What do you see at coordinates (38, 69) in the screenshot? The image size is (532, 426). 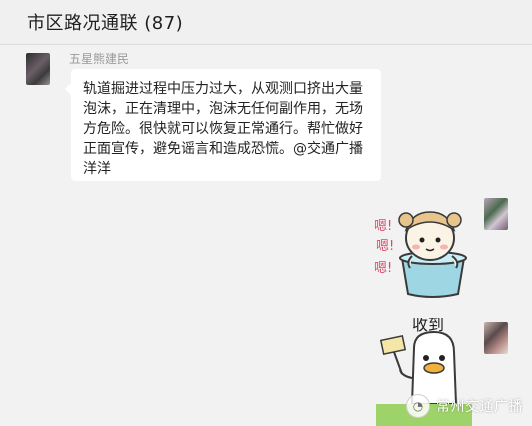 I see `sender-avatar` at bounding box center [38, 69].